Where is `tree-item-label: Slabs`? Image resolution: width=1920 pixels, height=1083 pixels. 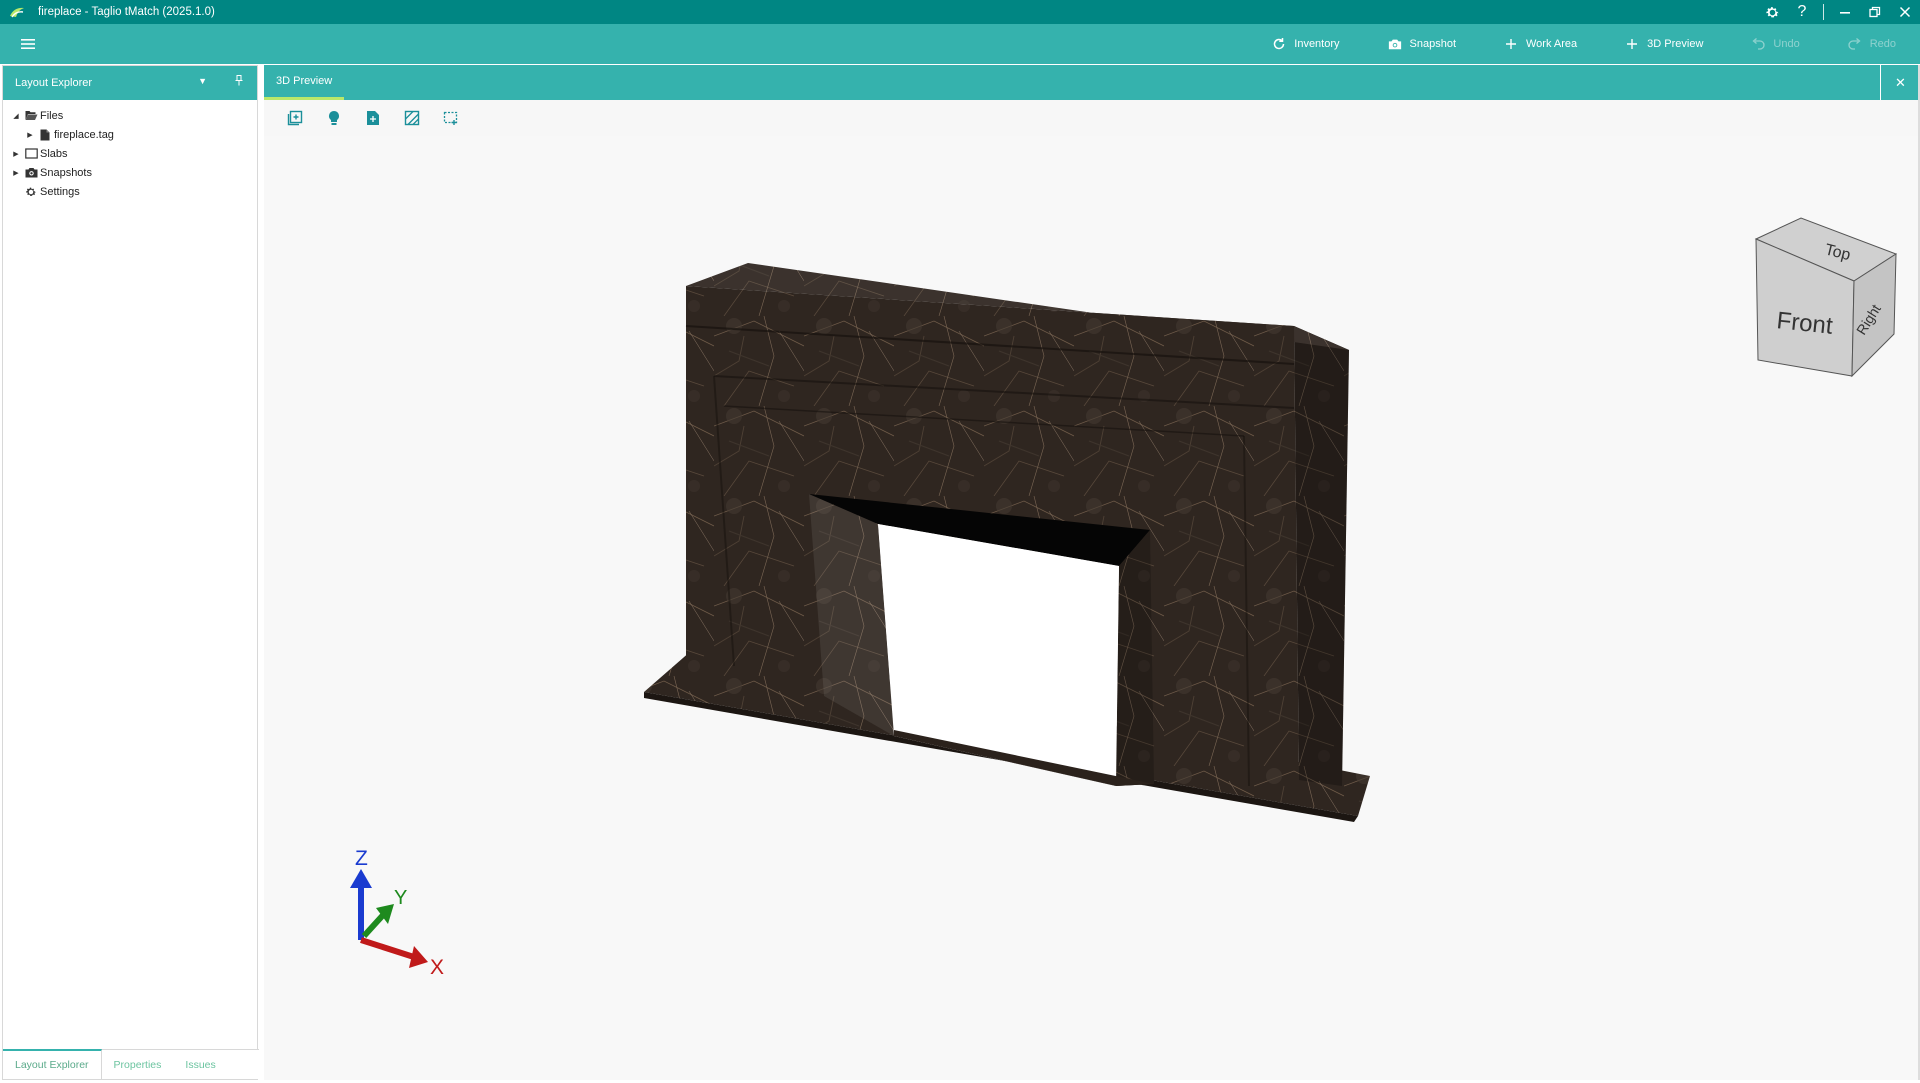
tree-item-label: Slabs is located at coordinates (54, 153).